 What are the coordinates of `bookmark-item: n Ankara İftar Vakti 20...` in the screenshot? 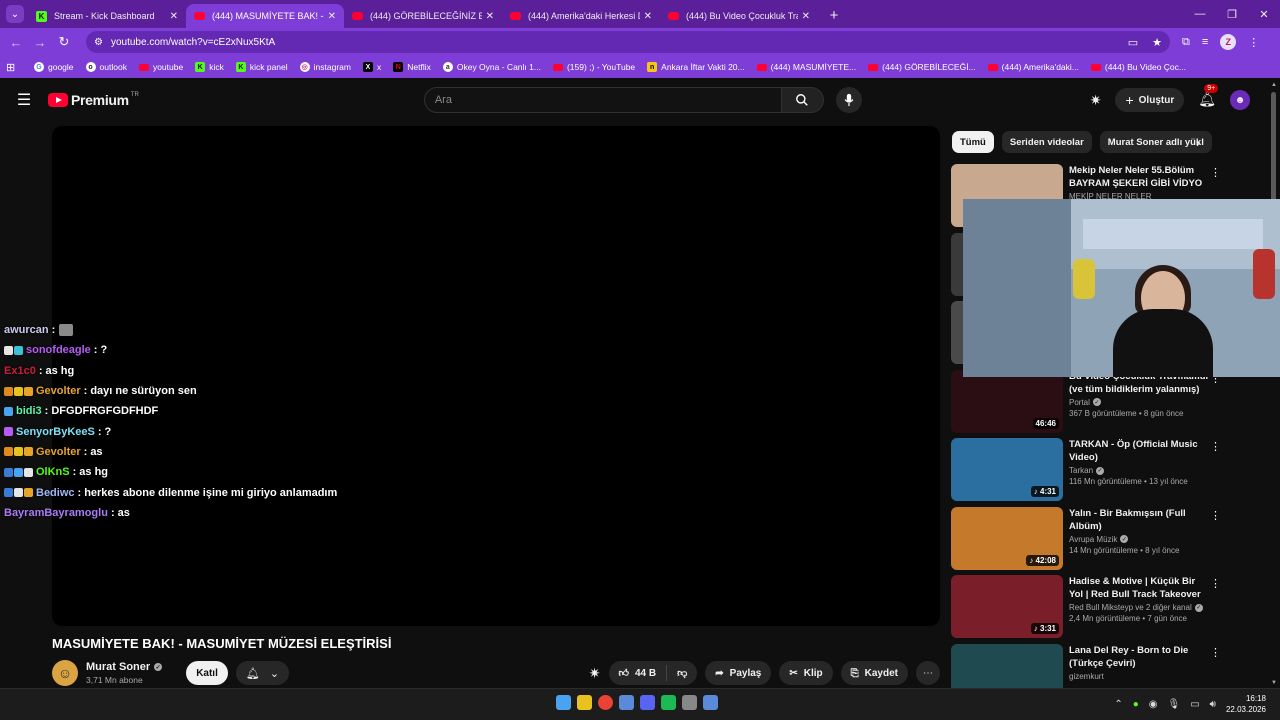 It's located at (696, 67).